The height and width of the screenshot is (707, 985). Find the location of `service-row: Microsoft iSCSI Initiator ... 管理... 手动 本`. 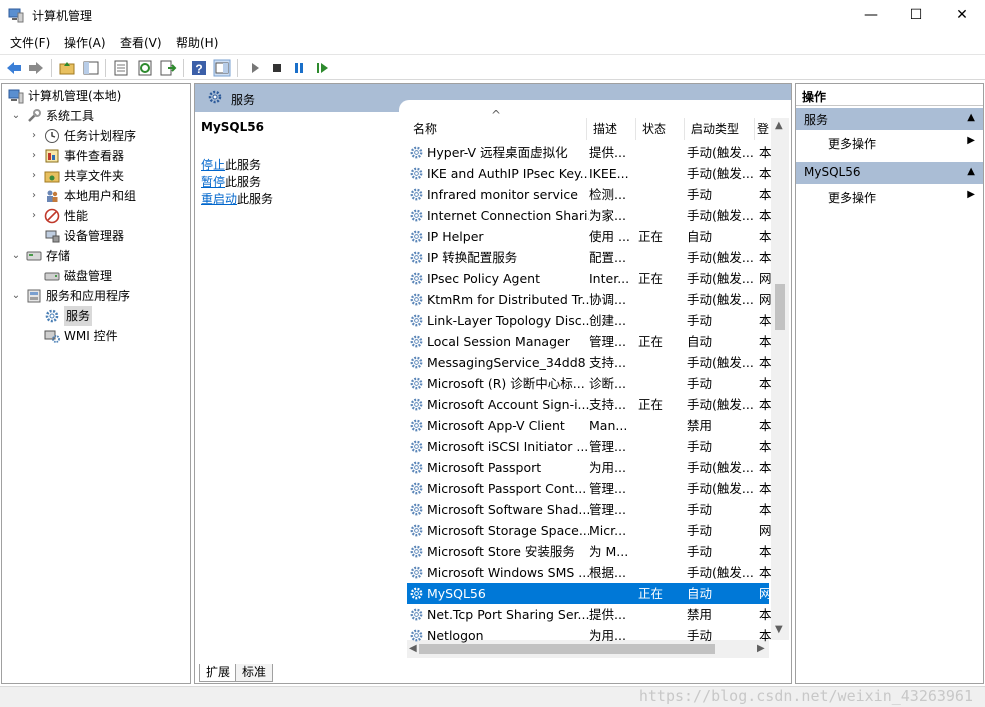

service-row: Microsoft iSCSI Initiator ... 管理... 手动 本 is located at coordinates (589, 446).